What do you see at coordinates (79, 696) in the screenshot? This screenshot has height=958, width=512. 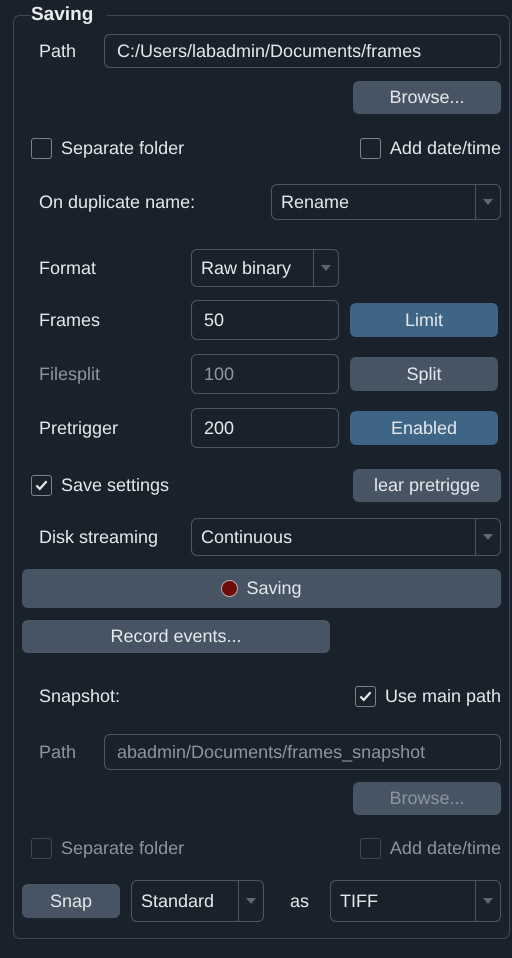 I see `snapshot-label: Snapshot:` at bounding box center [79, 696].